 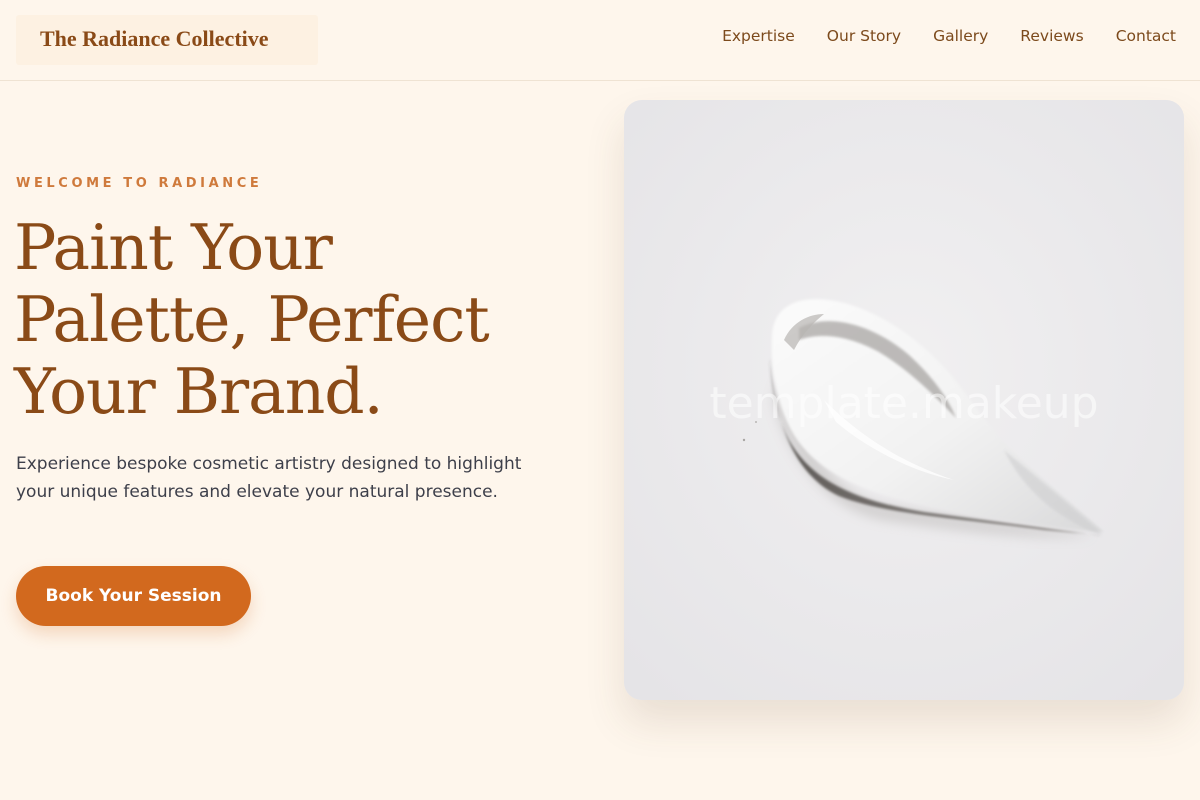 I want to click on hero-headline: Paint Your Palette, Perfect Your Brand., so click(x=294, y=320).